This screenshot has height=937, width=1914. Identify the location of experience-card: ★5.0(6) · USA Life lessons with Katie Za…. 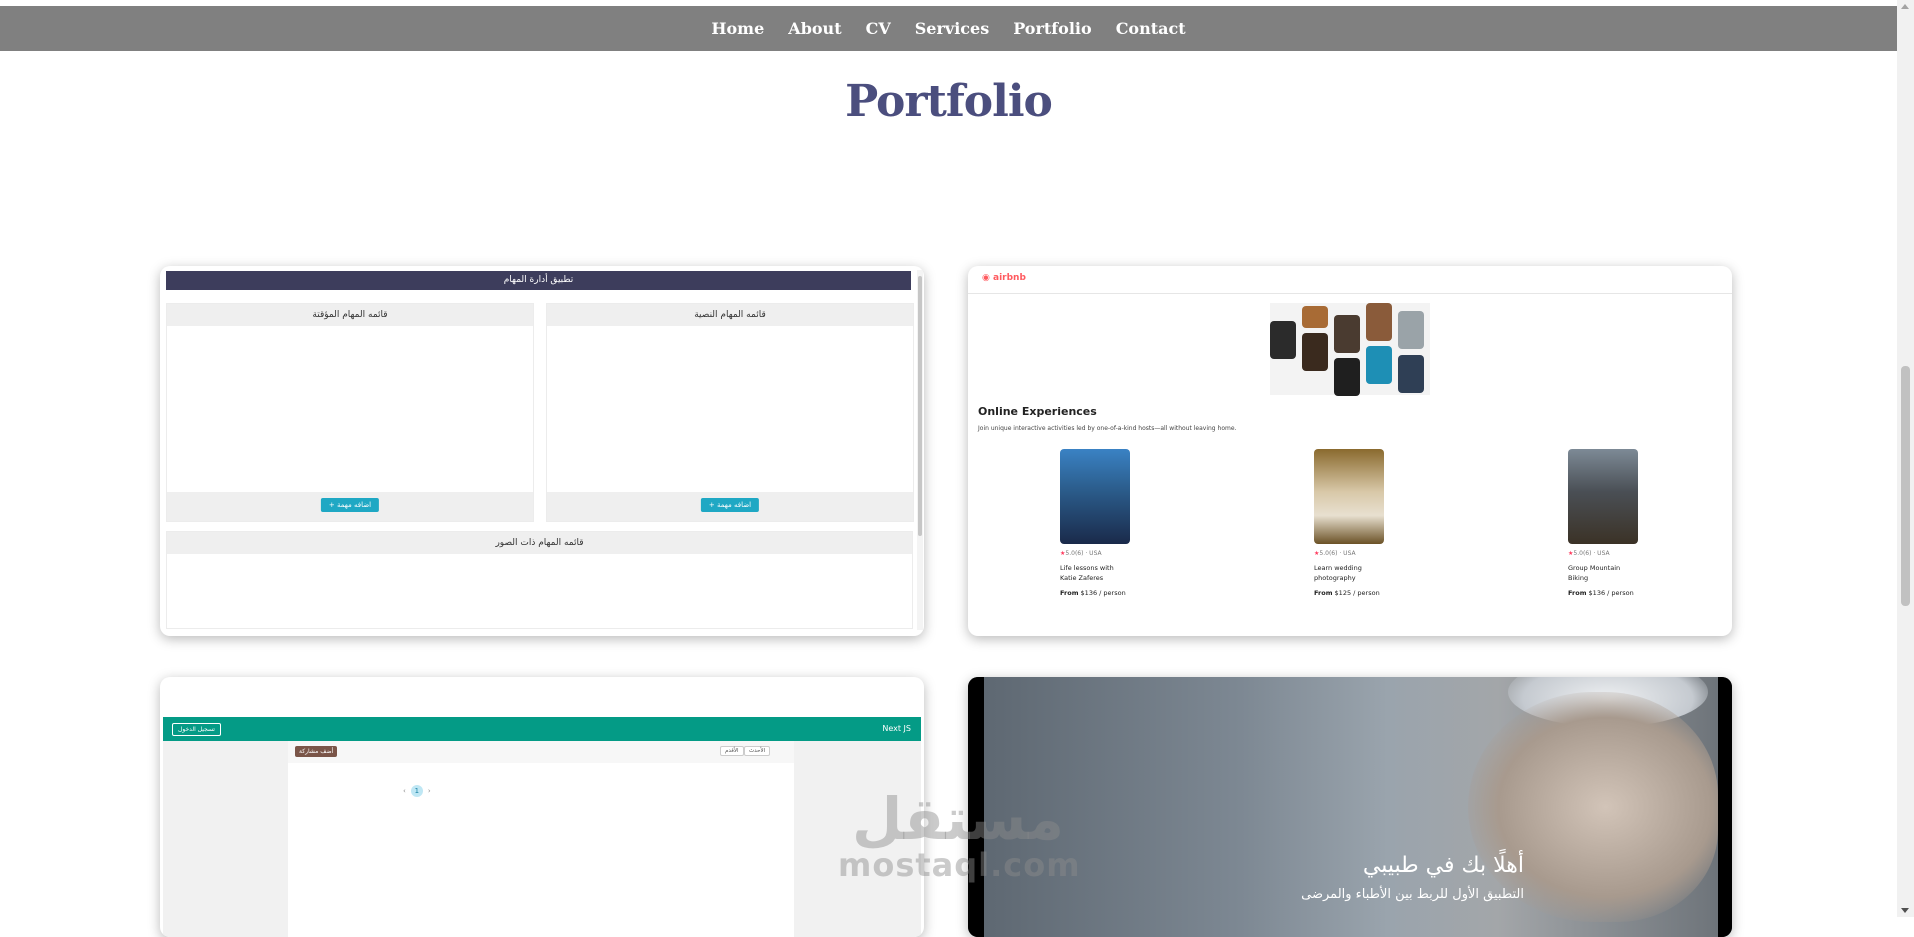
(1105, 523).